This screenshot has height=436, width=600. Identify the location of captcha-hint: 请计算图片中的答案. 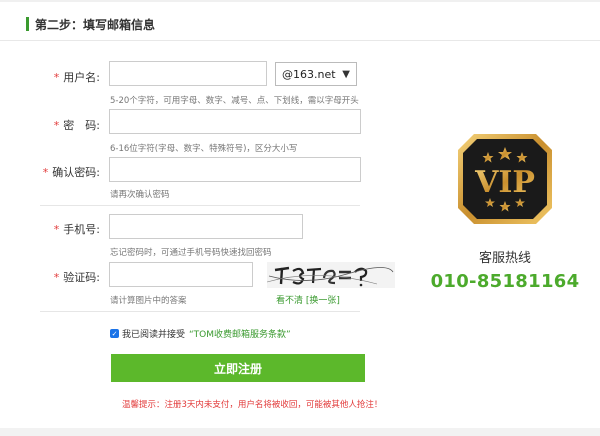
(148, 301).